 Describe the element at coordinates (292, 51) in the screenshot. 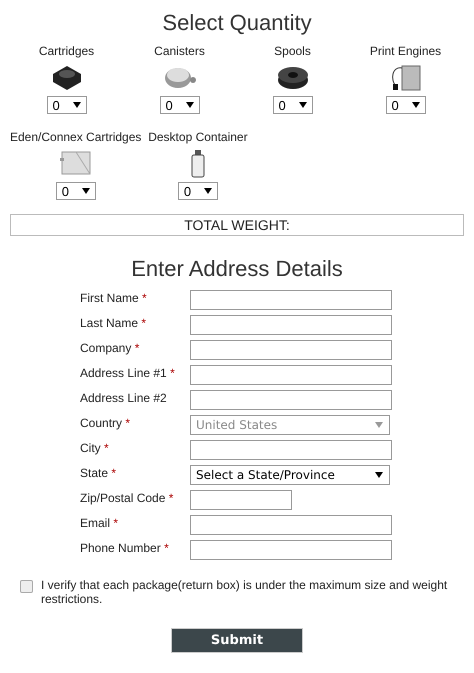

I see `product-name: Spools` at that location.